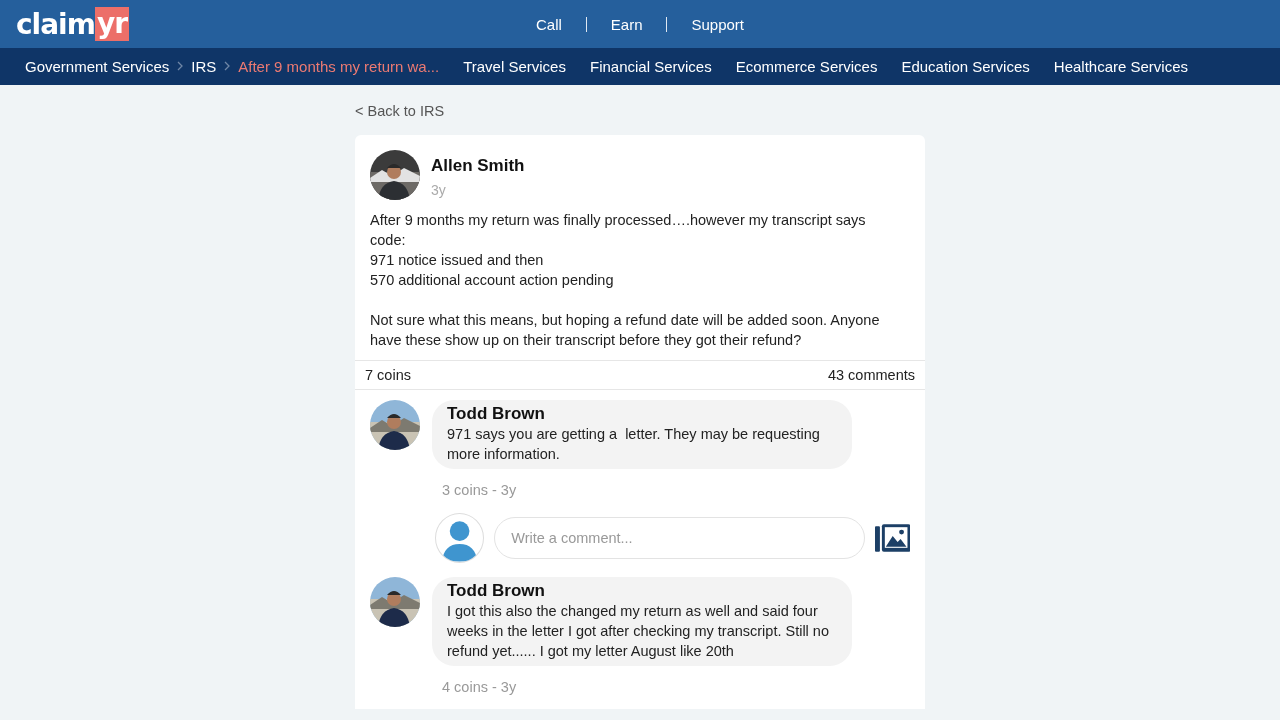  I want to click on category-link: Financial Services, so click(650, 66).